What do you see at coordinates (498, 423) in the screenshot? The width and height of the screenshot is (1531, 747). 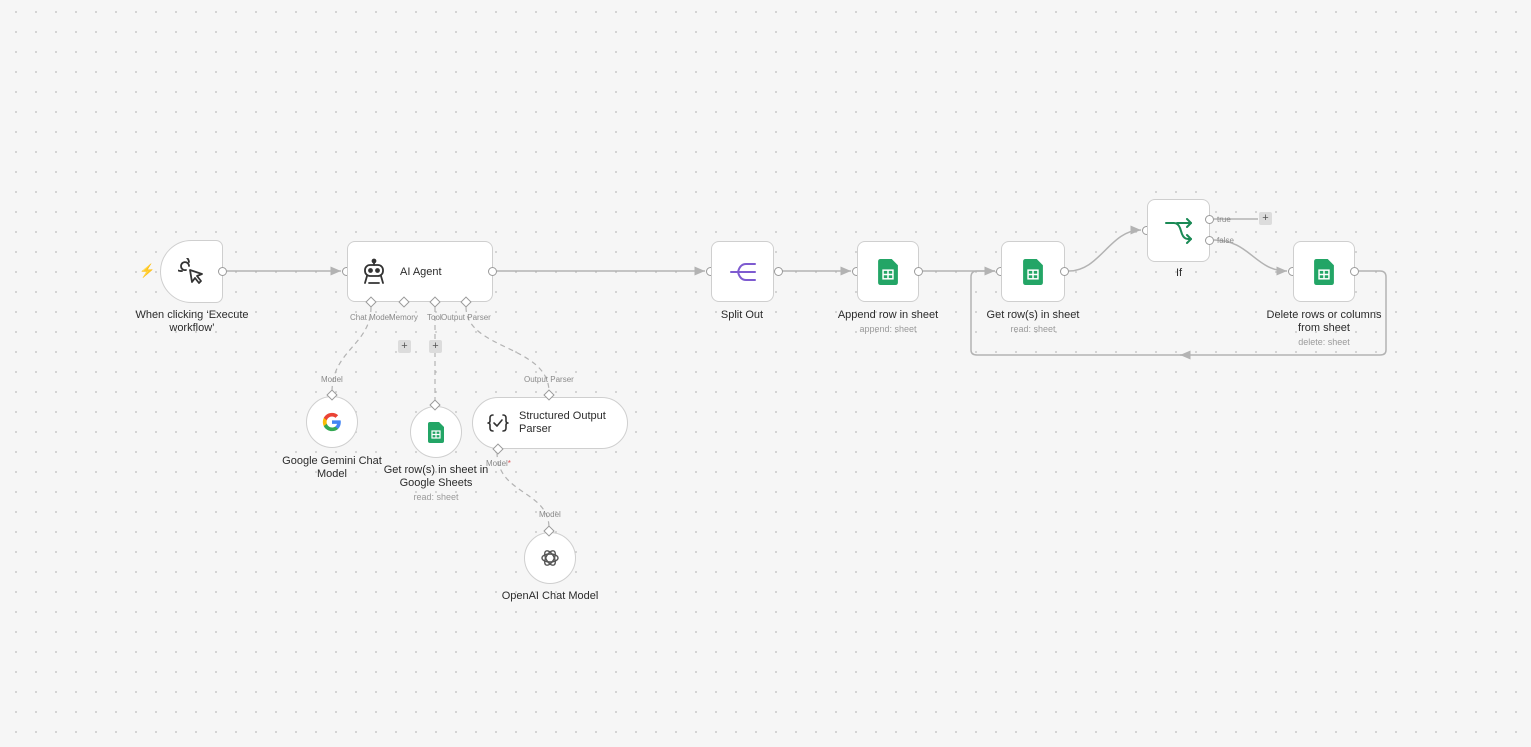 I see `braces-check-icon` at bounding box center [498, 423].